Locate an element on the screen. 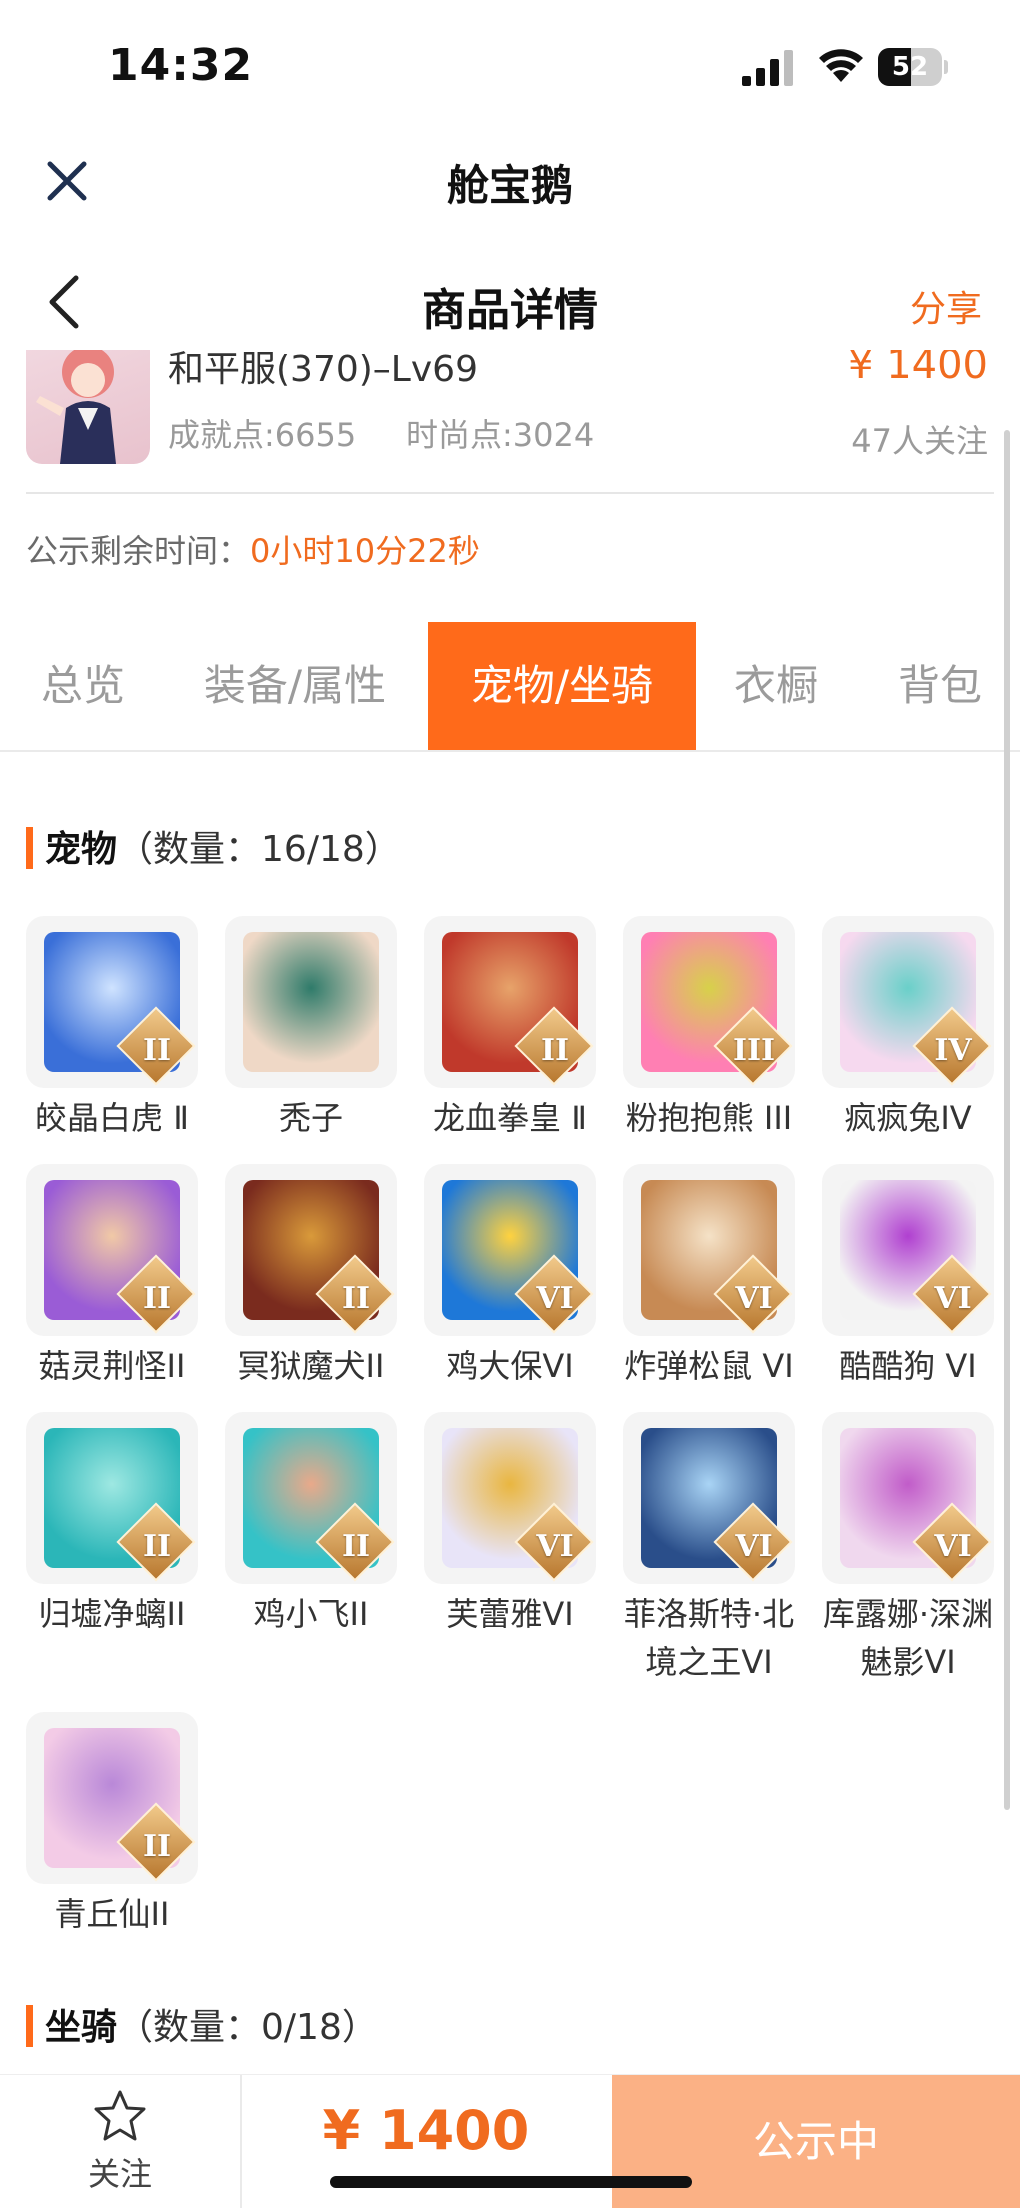 This screenshot has width=1020, height=2208. fashion-points: 时尚点:3024 is located at coordinates (500, 435).